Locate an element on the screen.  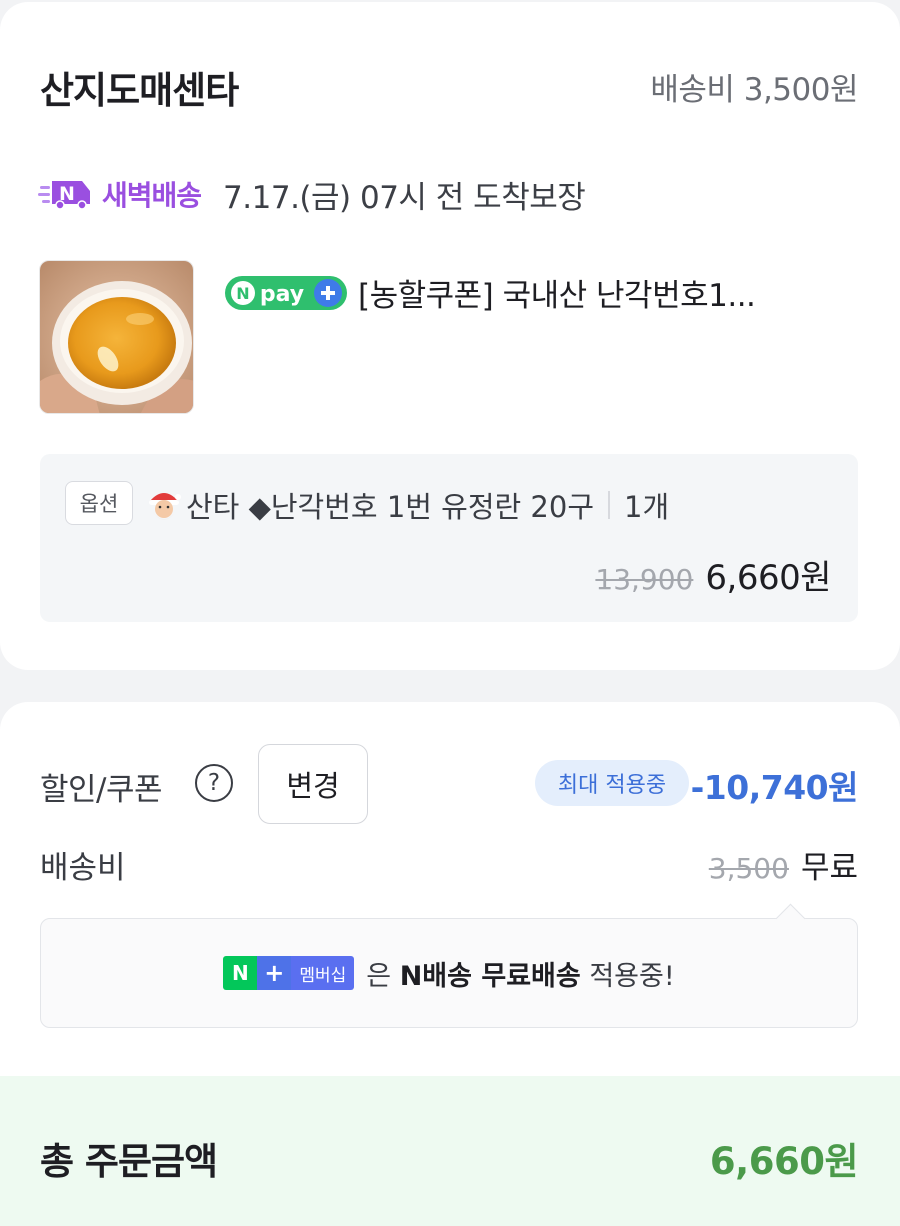
dawn-delivery-badge: N 새벽배송 is located at coordinates (120, 194).